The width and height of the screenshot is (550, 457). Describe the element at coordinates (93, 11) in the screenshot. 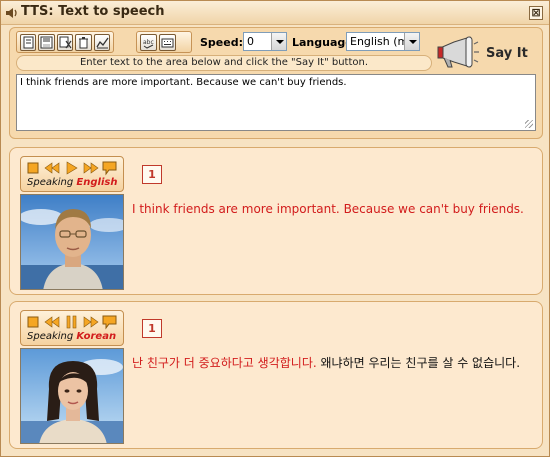

I see `window-title: TTS: Text to speech` at that location.